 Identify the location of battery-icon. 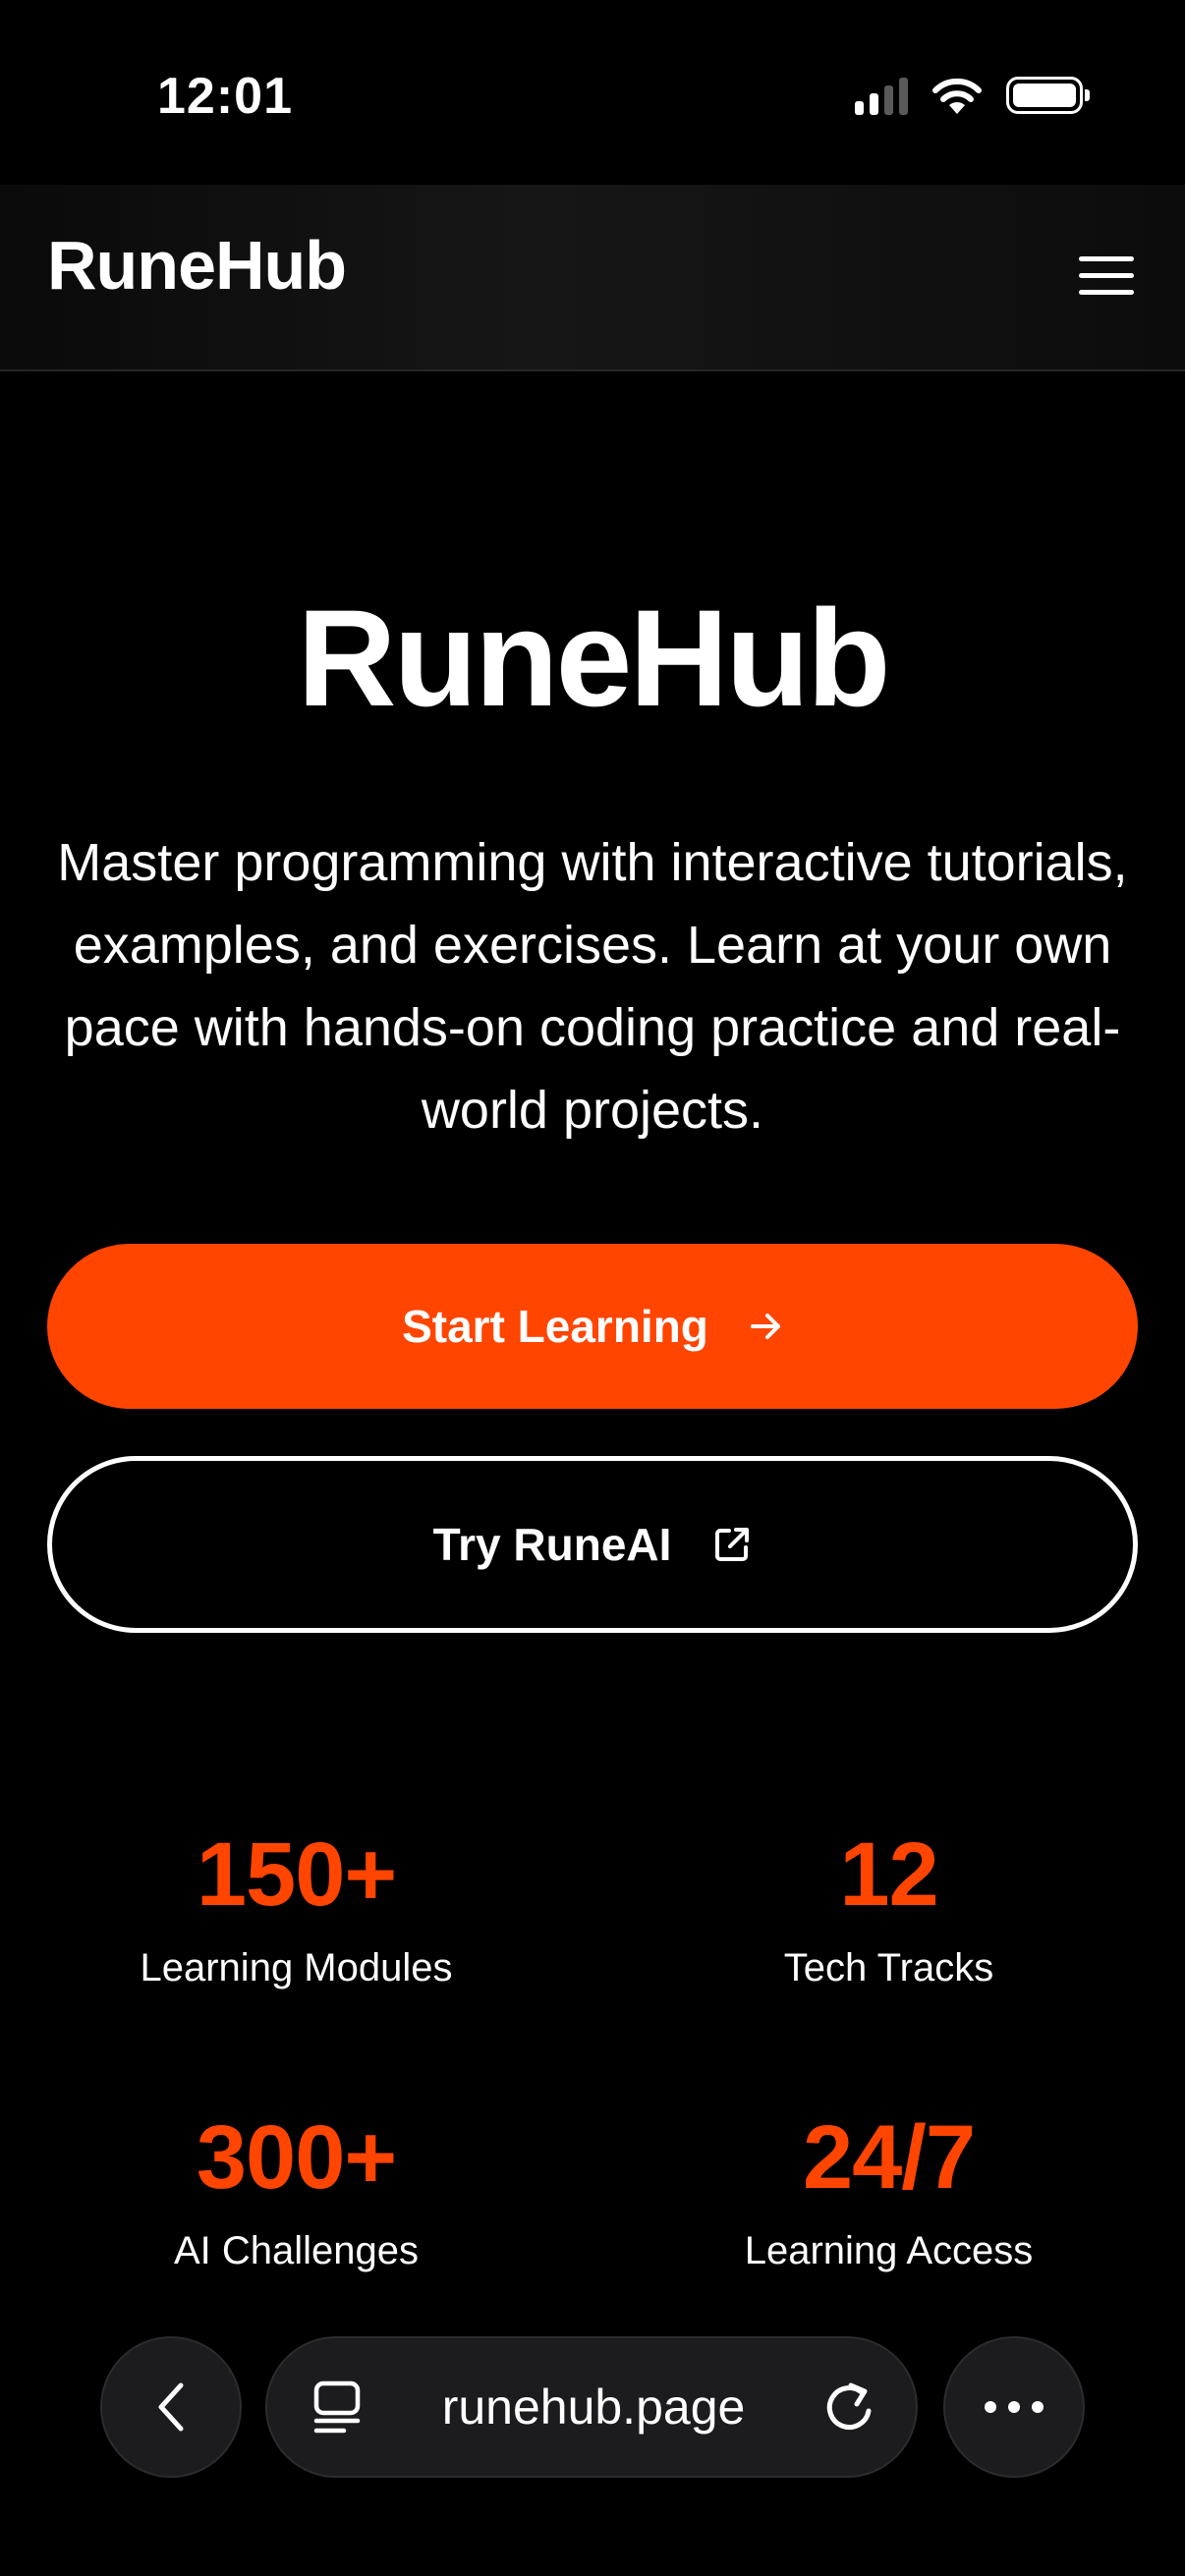
(1048, 95).